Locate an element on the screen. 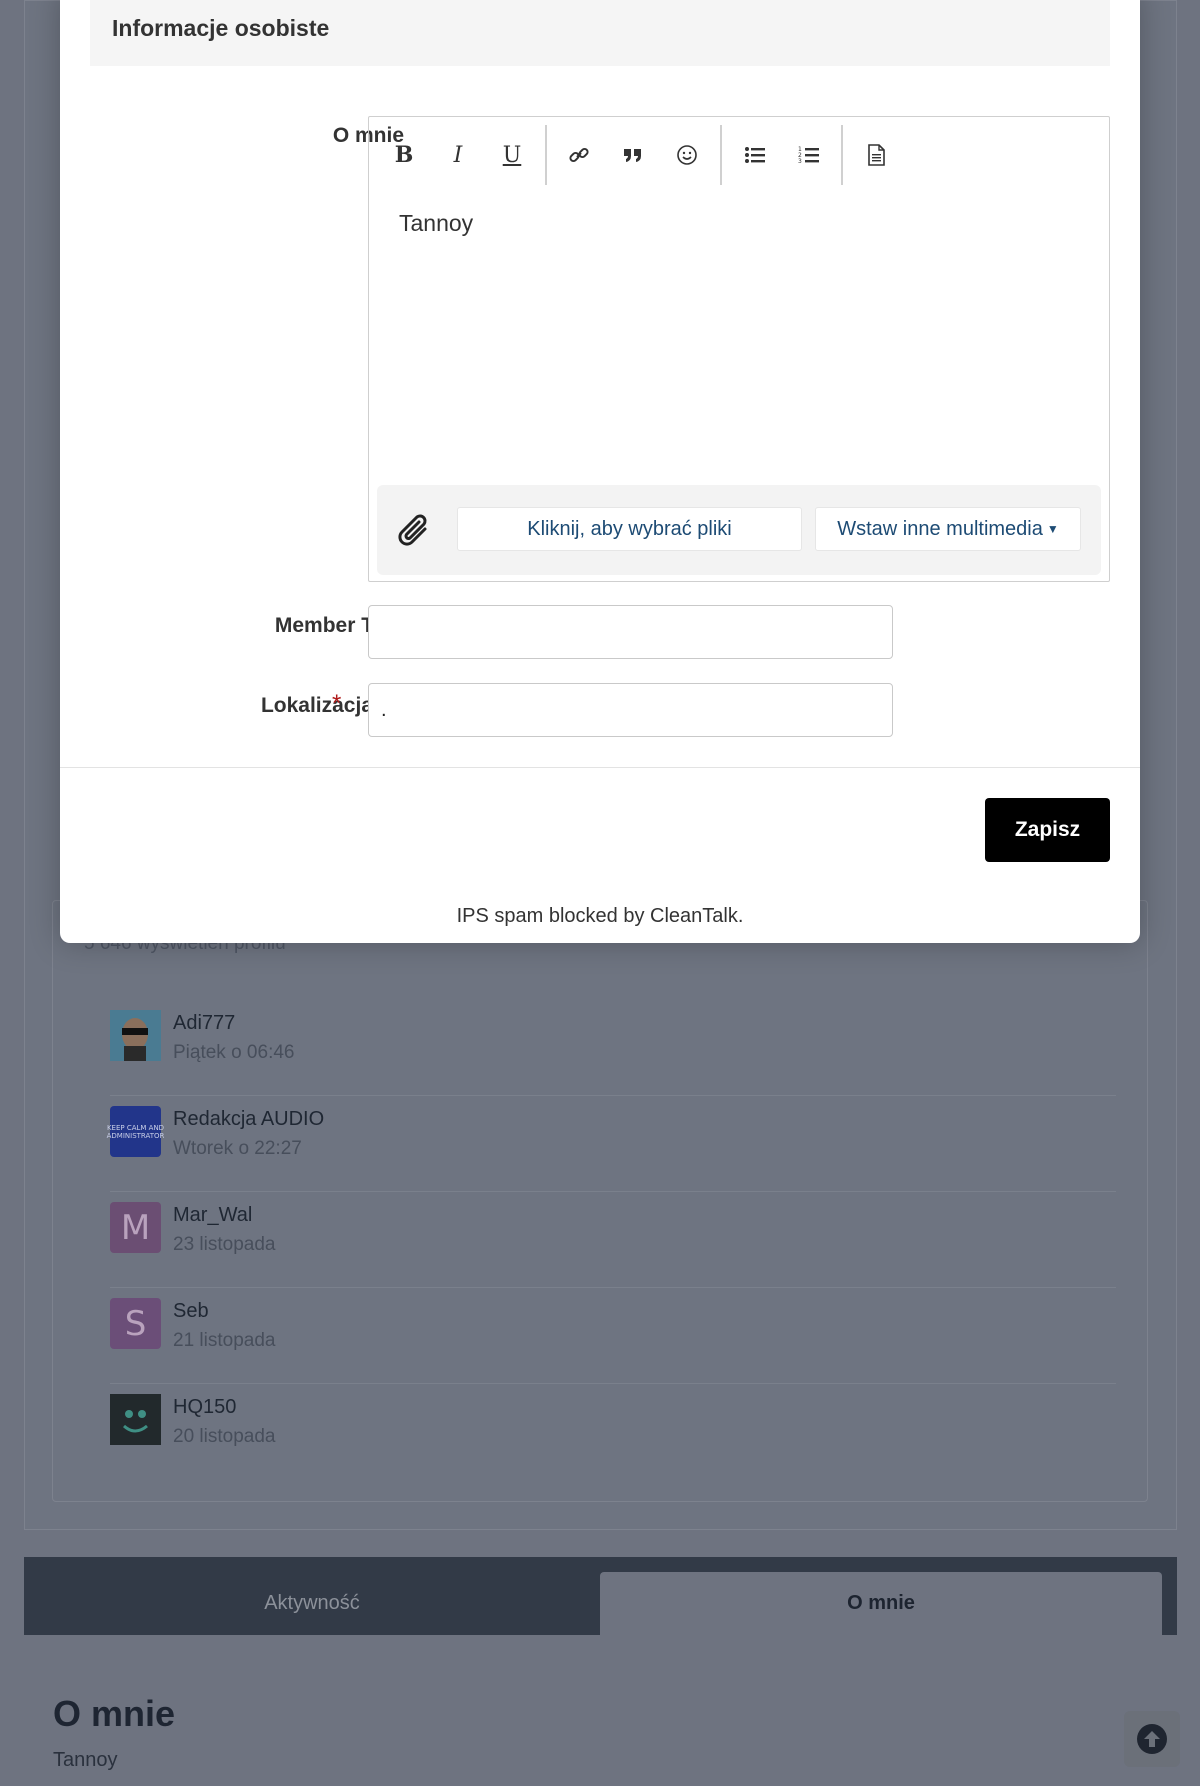 The height and width of the screenshot is (1786, 1200). bold-icon: B is located at coordinates (404, 155).